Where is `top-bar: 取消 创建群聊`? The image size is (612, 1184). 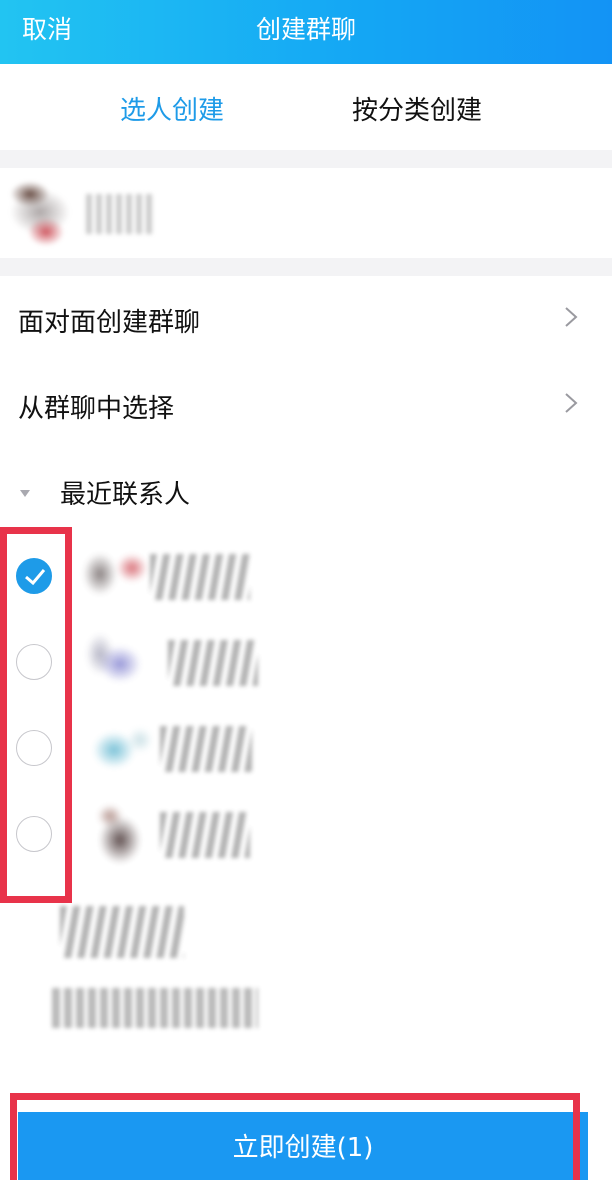 top-bar: 取消 创建群聊 is located at coordinates (306, 32).